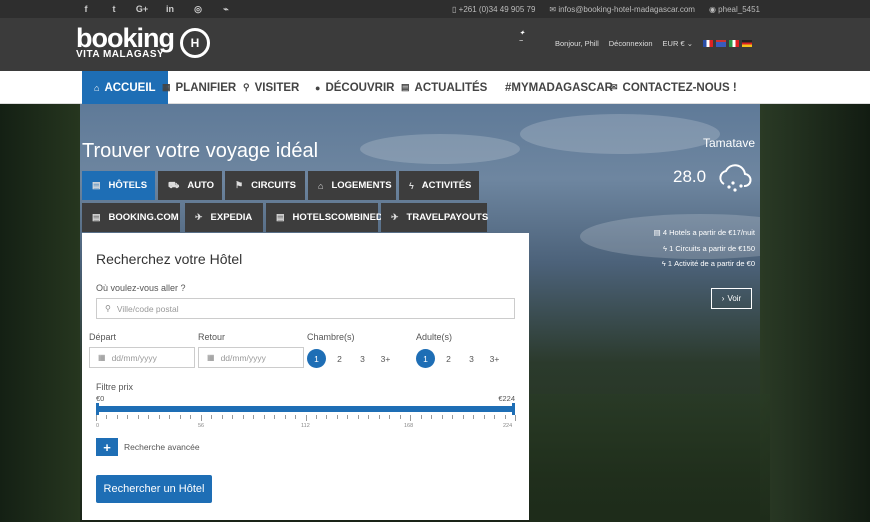 The width and height of the screenshot is (870, 522). What do you see at coordinates (97, 87) in the screenshot?
I see `home-icon: ⌂` at bounding box center [97, 87].